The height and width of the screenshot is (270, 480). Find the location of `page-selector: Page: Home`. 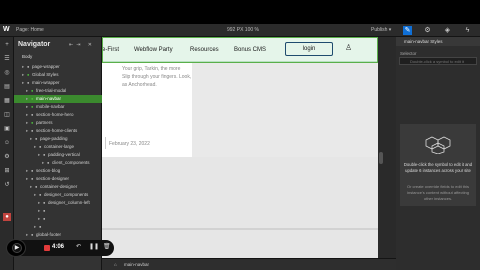

page-selector: Page: Home is located at coordinates (30, 30).